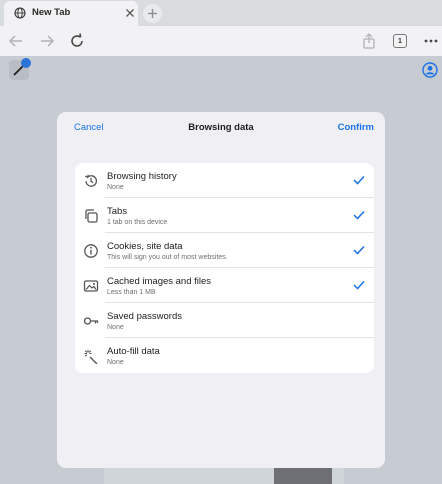 This screenshot has height=484, width=442. Describe the element at coordinates (91, 180) in the screenshot. I see `history-icon` at that location.